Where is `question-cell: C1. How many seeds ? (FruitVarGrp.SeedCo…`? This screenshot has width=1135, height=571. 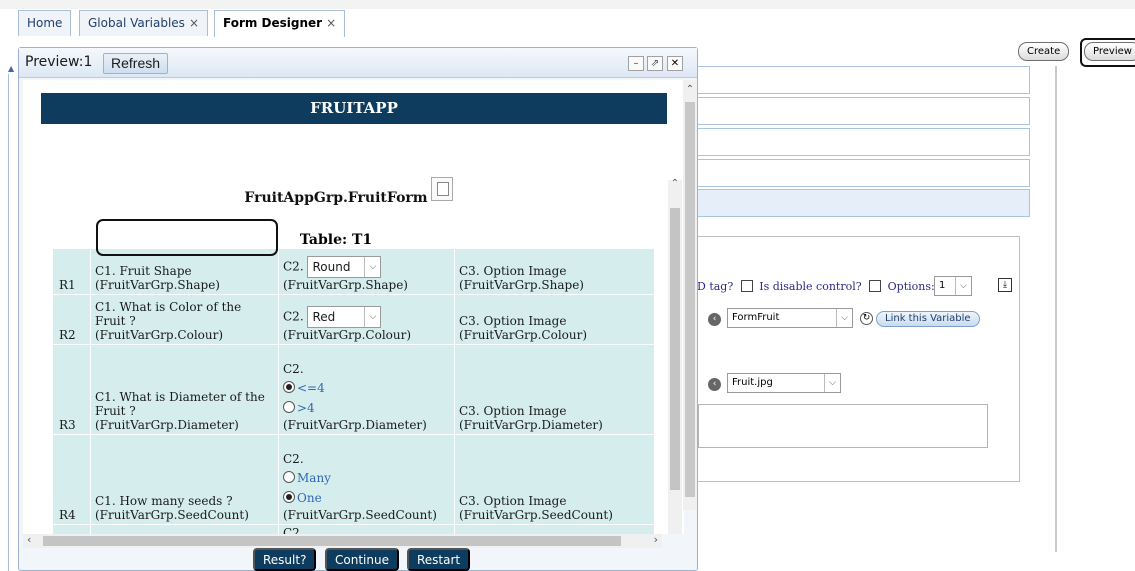
question-cell: C1. How many seeds ? (FruitVarGrp.SeedCo… is located at coordinates (184, 479).